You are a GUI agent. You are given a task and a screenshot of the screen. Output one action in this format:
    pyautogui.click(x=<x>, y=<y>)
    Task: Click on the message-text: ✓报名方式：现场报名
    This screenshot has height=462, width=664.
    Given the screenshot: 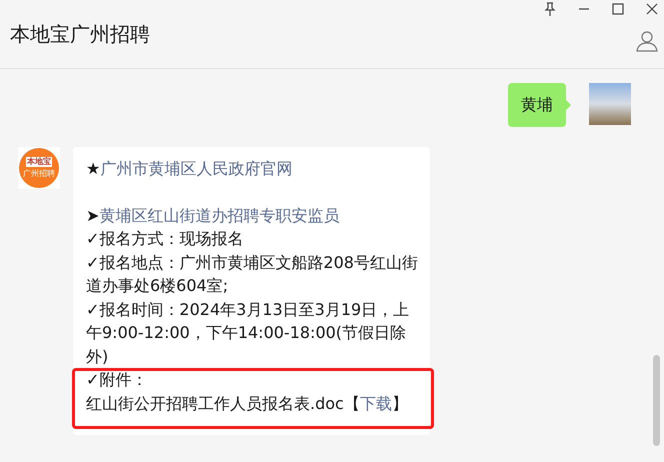 What is the action you would take?
    pyautogui.click(x=165, y=239)
    